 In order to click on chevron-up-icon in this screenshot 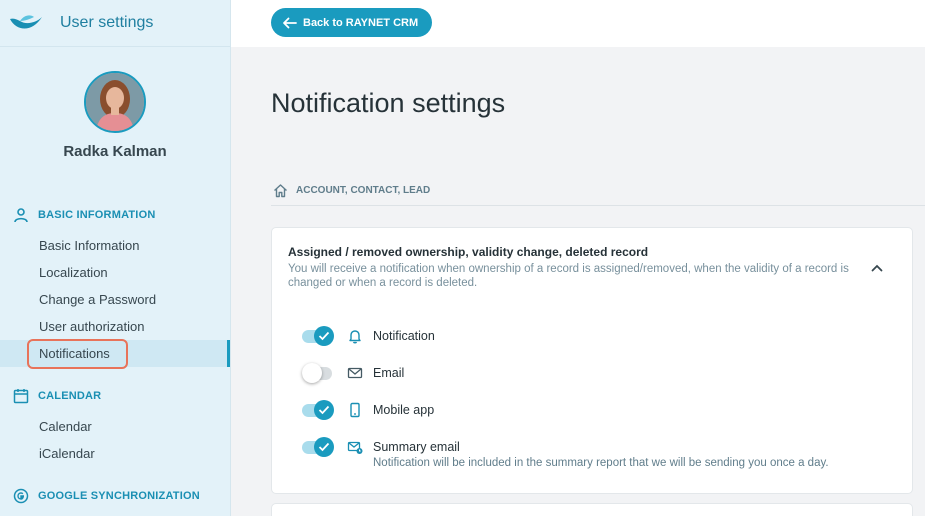, I will do `click(877, 268)`.